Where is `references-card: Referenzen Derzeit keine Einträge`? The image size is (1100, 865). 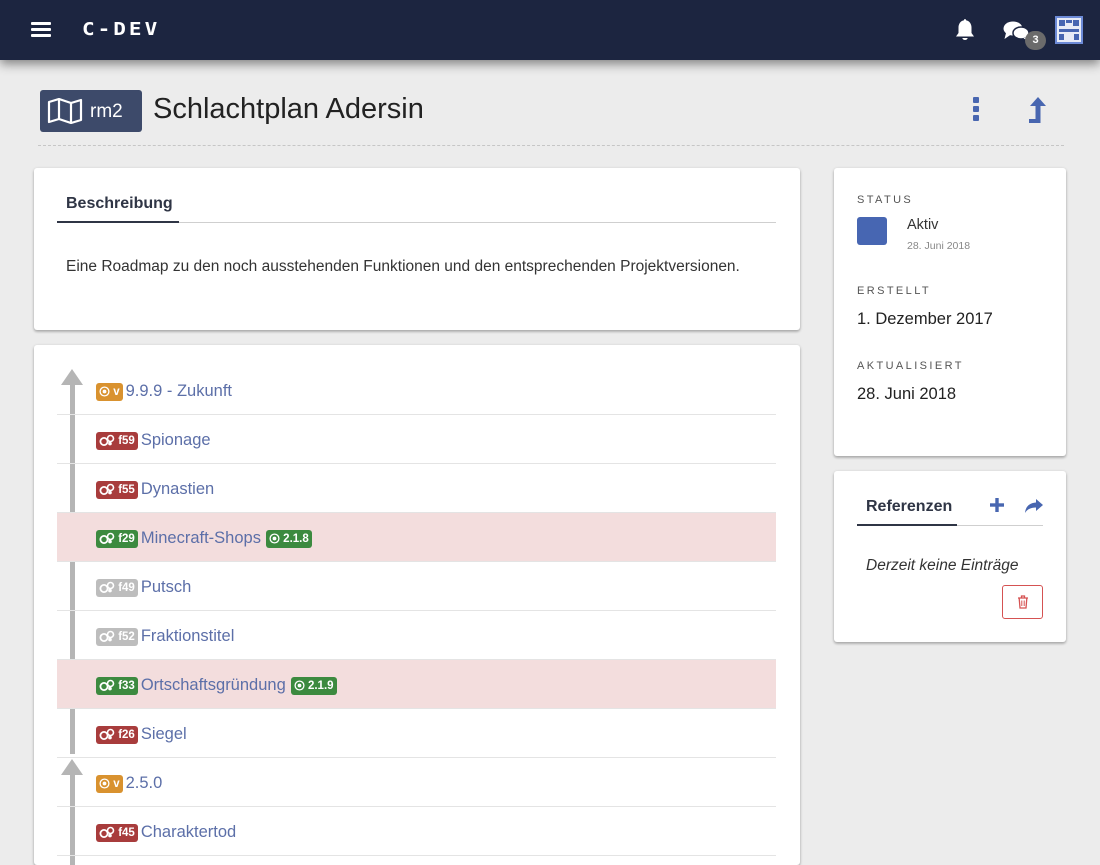
references-card: Referenzen Derzeit keine Einträge is located at coordinates (950, 556).